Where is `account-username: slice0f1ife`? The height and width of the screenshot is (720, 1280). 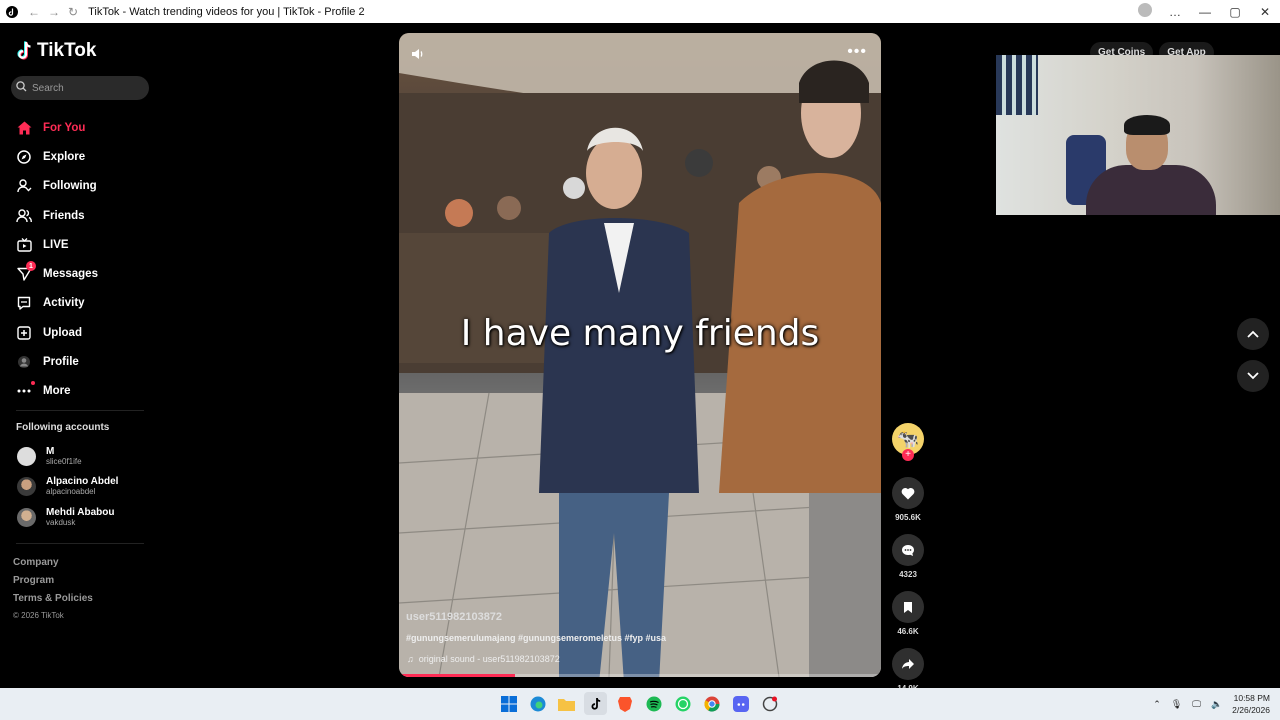
account-username: slice0f1ife is located at coordinates (64, 461).